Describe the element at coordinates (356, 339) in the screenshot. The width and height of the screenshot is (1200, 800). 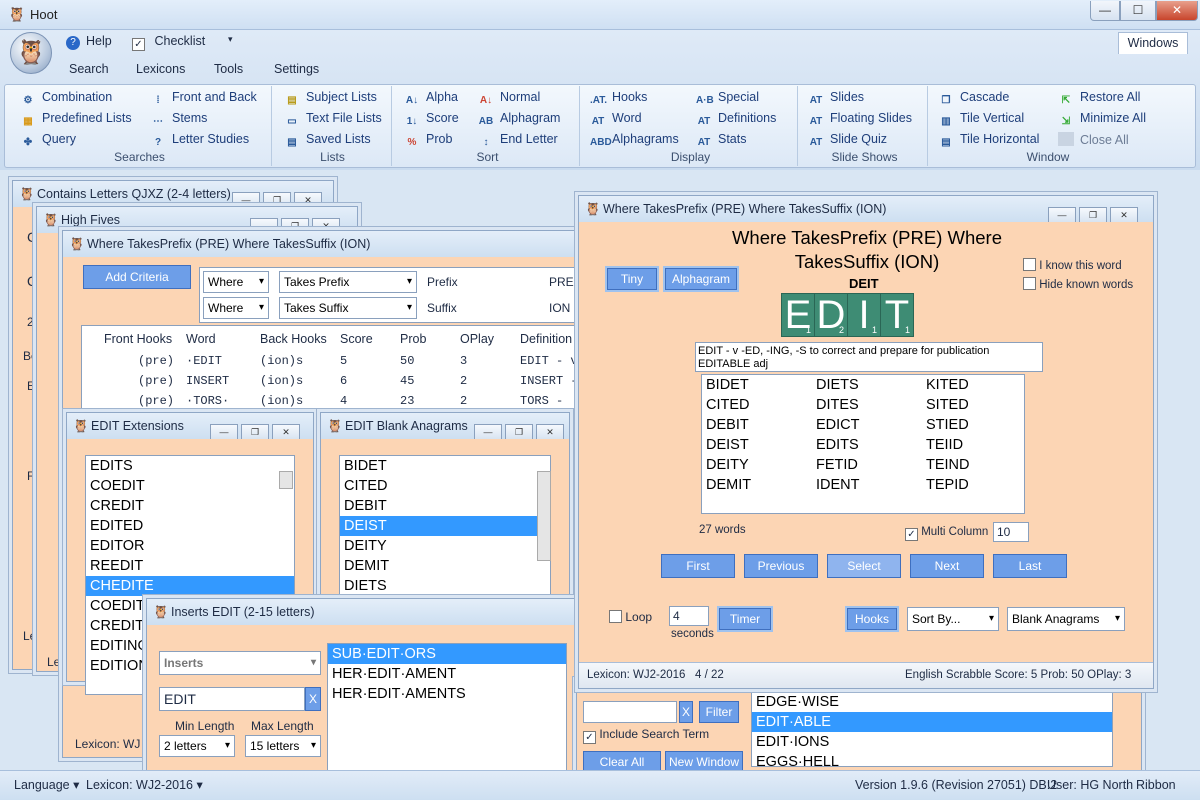
I see `column-header: Score` at that location.